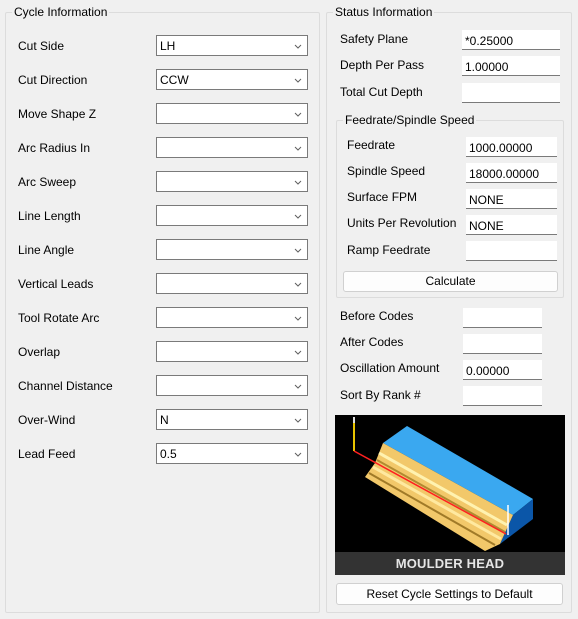 Image resolution: width=578 pixels, height=619 pixels. Describe the element at coordinates (47, 454) in the screenshot. I see `lead-feed-label: Lead Feed` at that location.